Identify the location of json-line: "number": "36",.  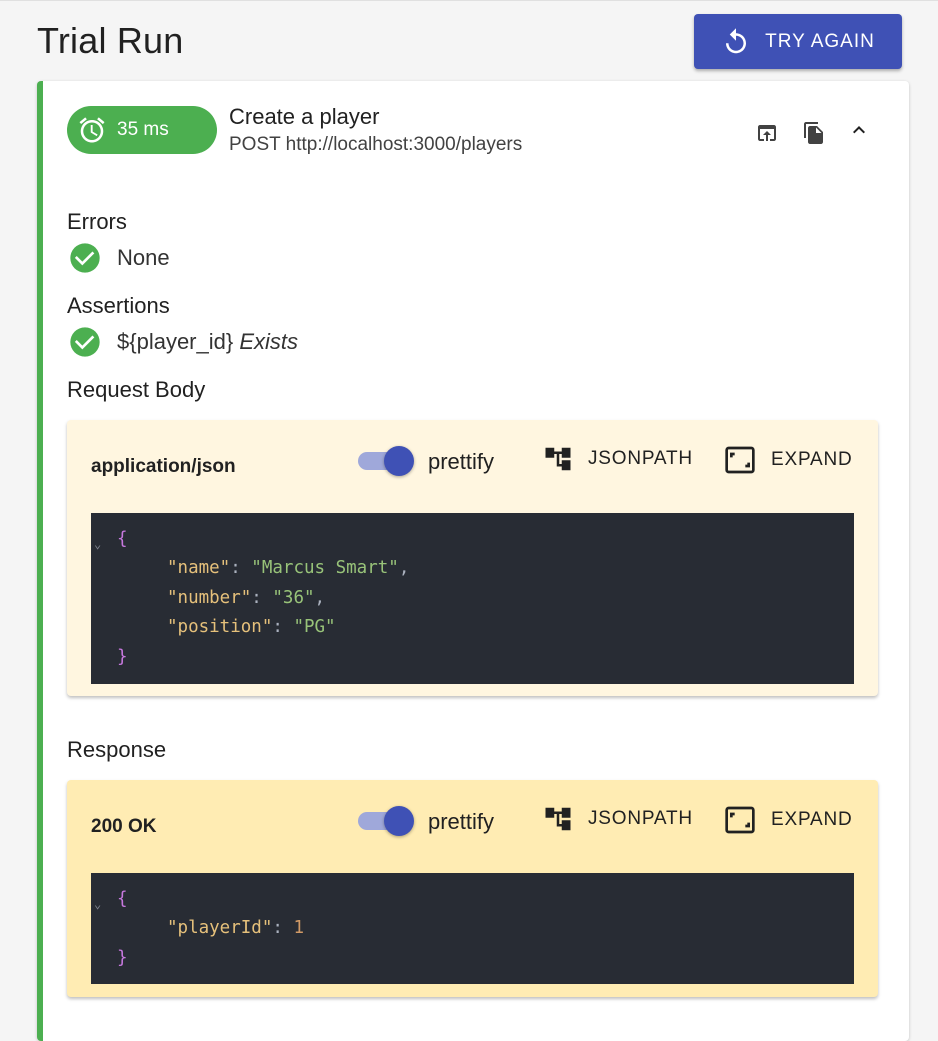
(246, 598).